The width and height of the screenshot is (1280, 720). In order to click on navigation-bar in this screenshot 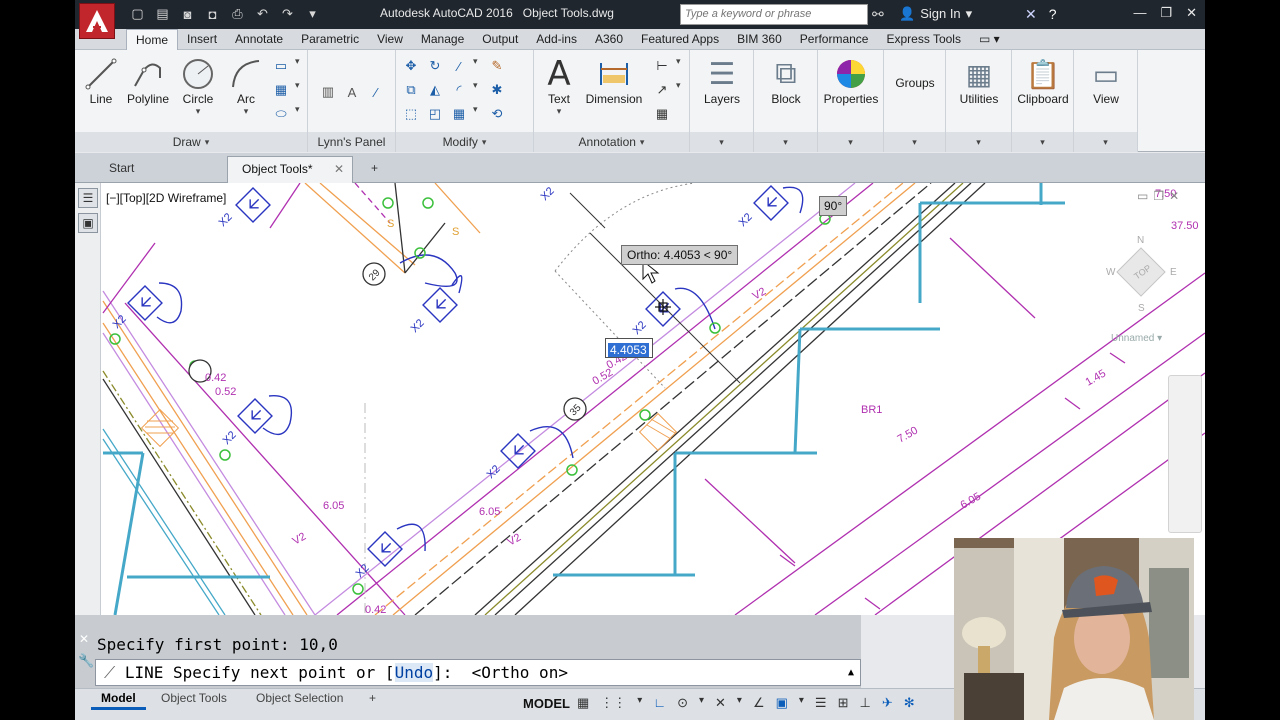, I will do `click(1185, 454)`.